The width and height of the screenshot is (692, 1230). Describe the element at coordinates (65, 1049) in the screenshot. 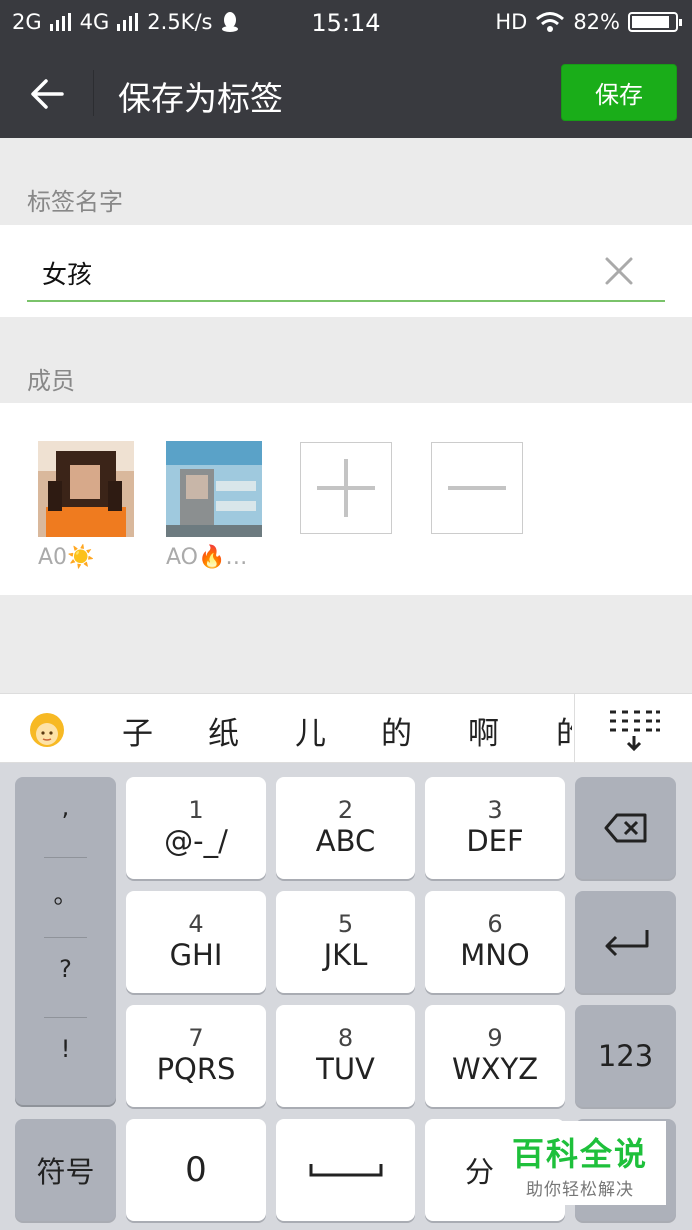

I see `punct-exclaim: !` at that location.